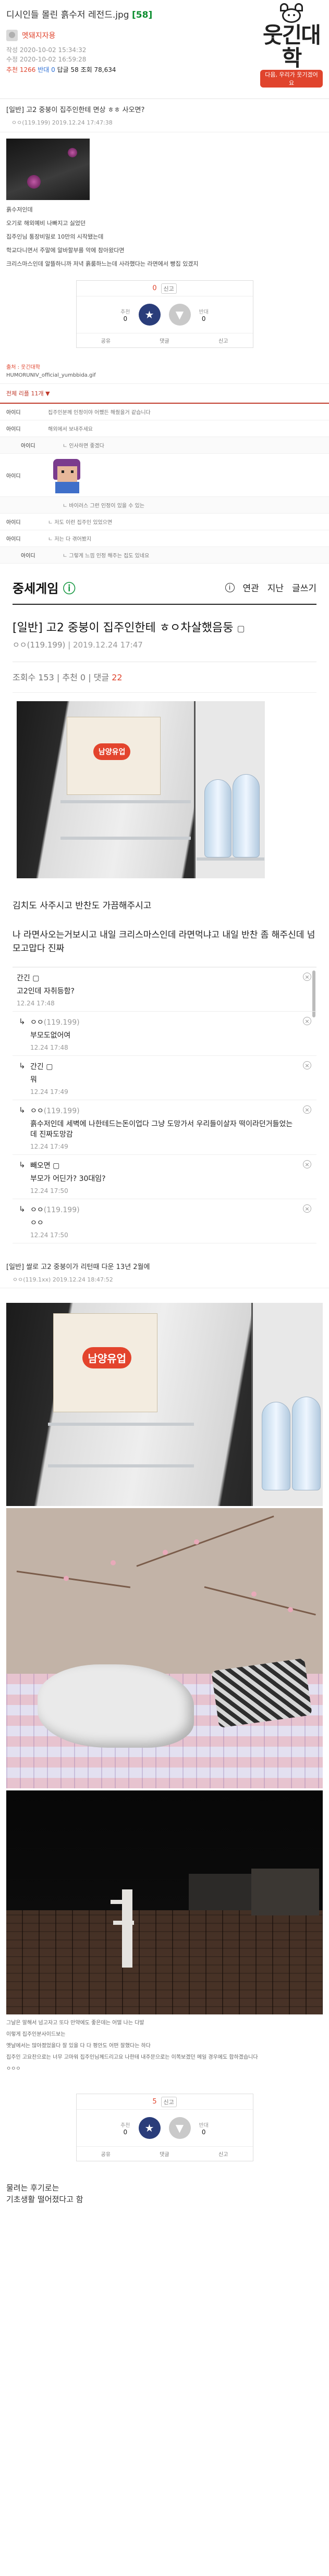 The image size is (329, 2576). Describe the element at coordinates (33, 1080) in the screenshot. I see `comment-text: 뭐` at that location.